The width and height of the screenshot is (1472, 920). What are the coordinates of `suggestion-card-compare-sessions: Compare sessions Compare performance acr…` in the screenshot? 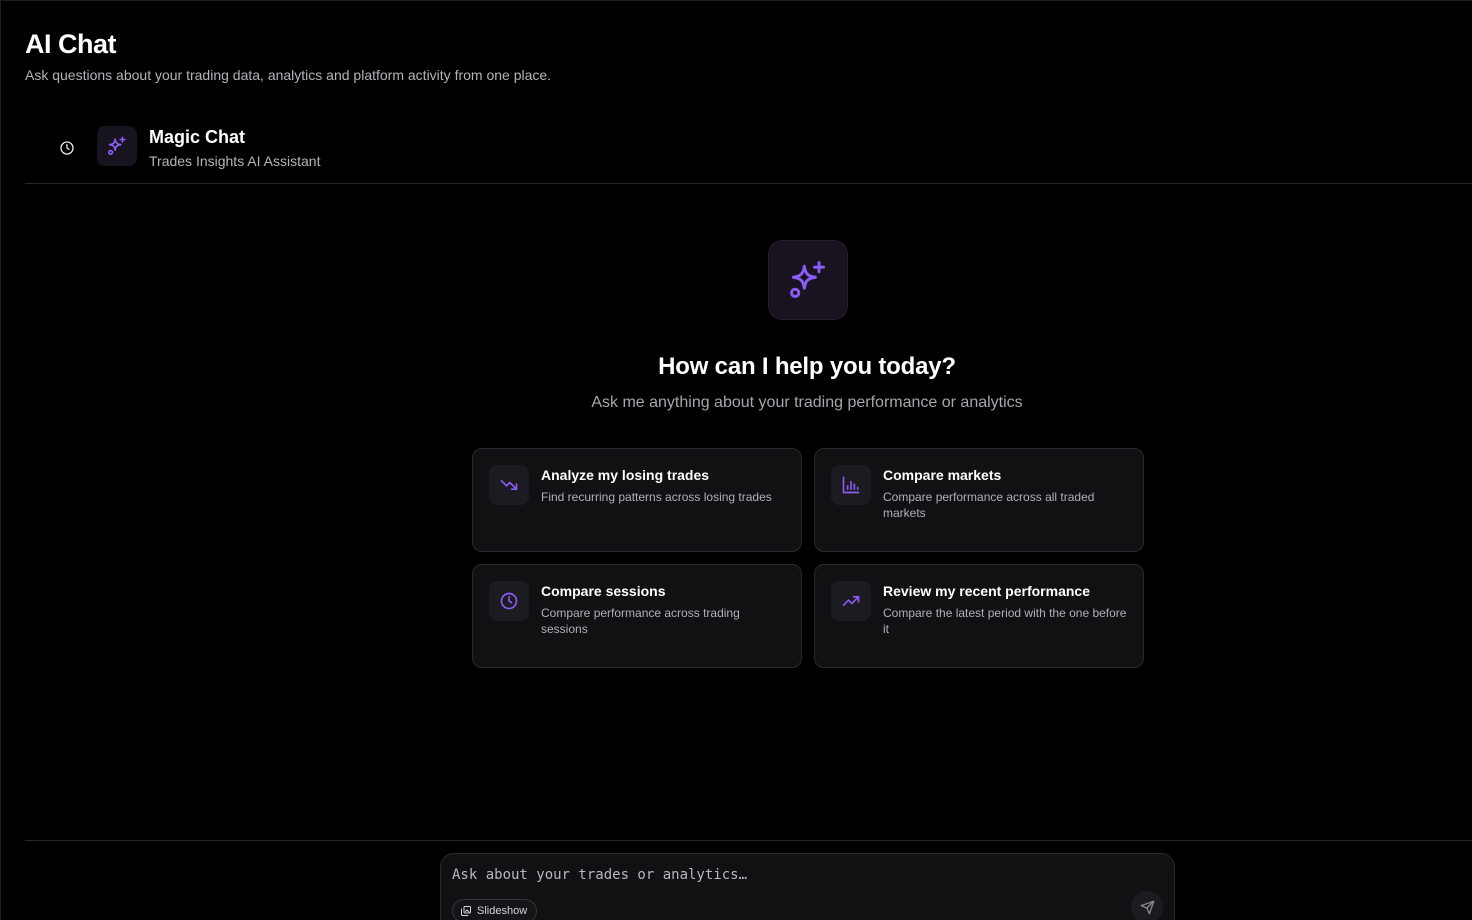 It's located at (637, 616).